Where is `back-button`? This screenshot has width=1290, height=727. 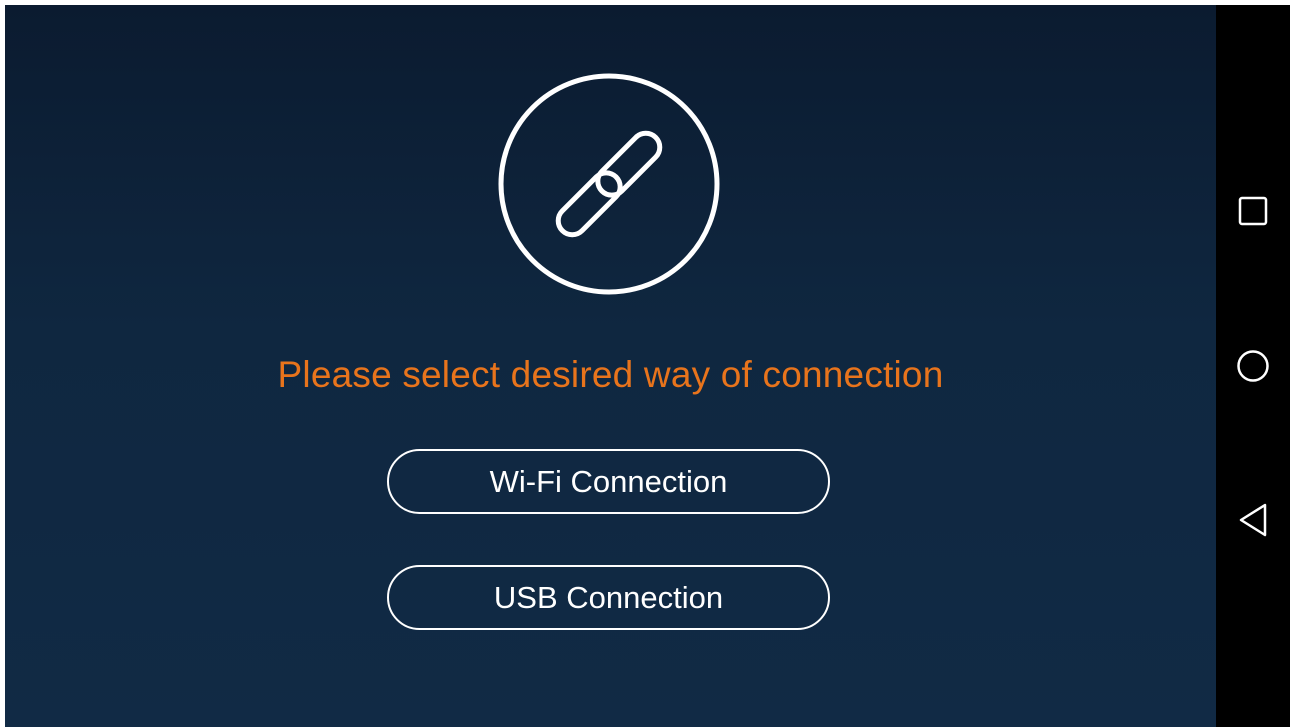
back-button is located at coordinates (1253, 522).